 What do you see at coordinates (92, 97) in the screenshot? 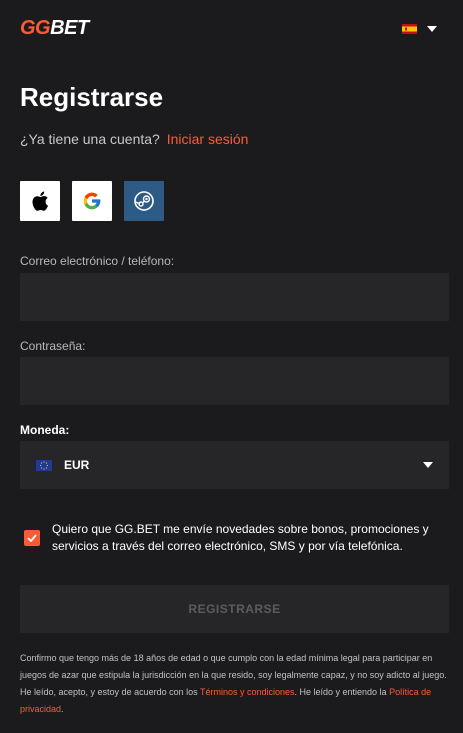
I see `page-title: Registrarse` at bounding box center [92, 97].